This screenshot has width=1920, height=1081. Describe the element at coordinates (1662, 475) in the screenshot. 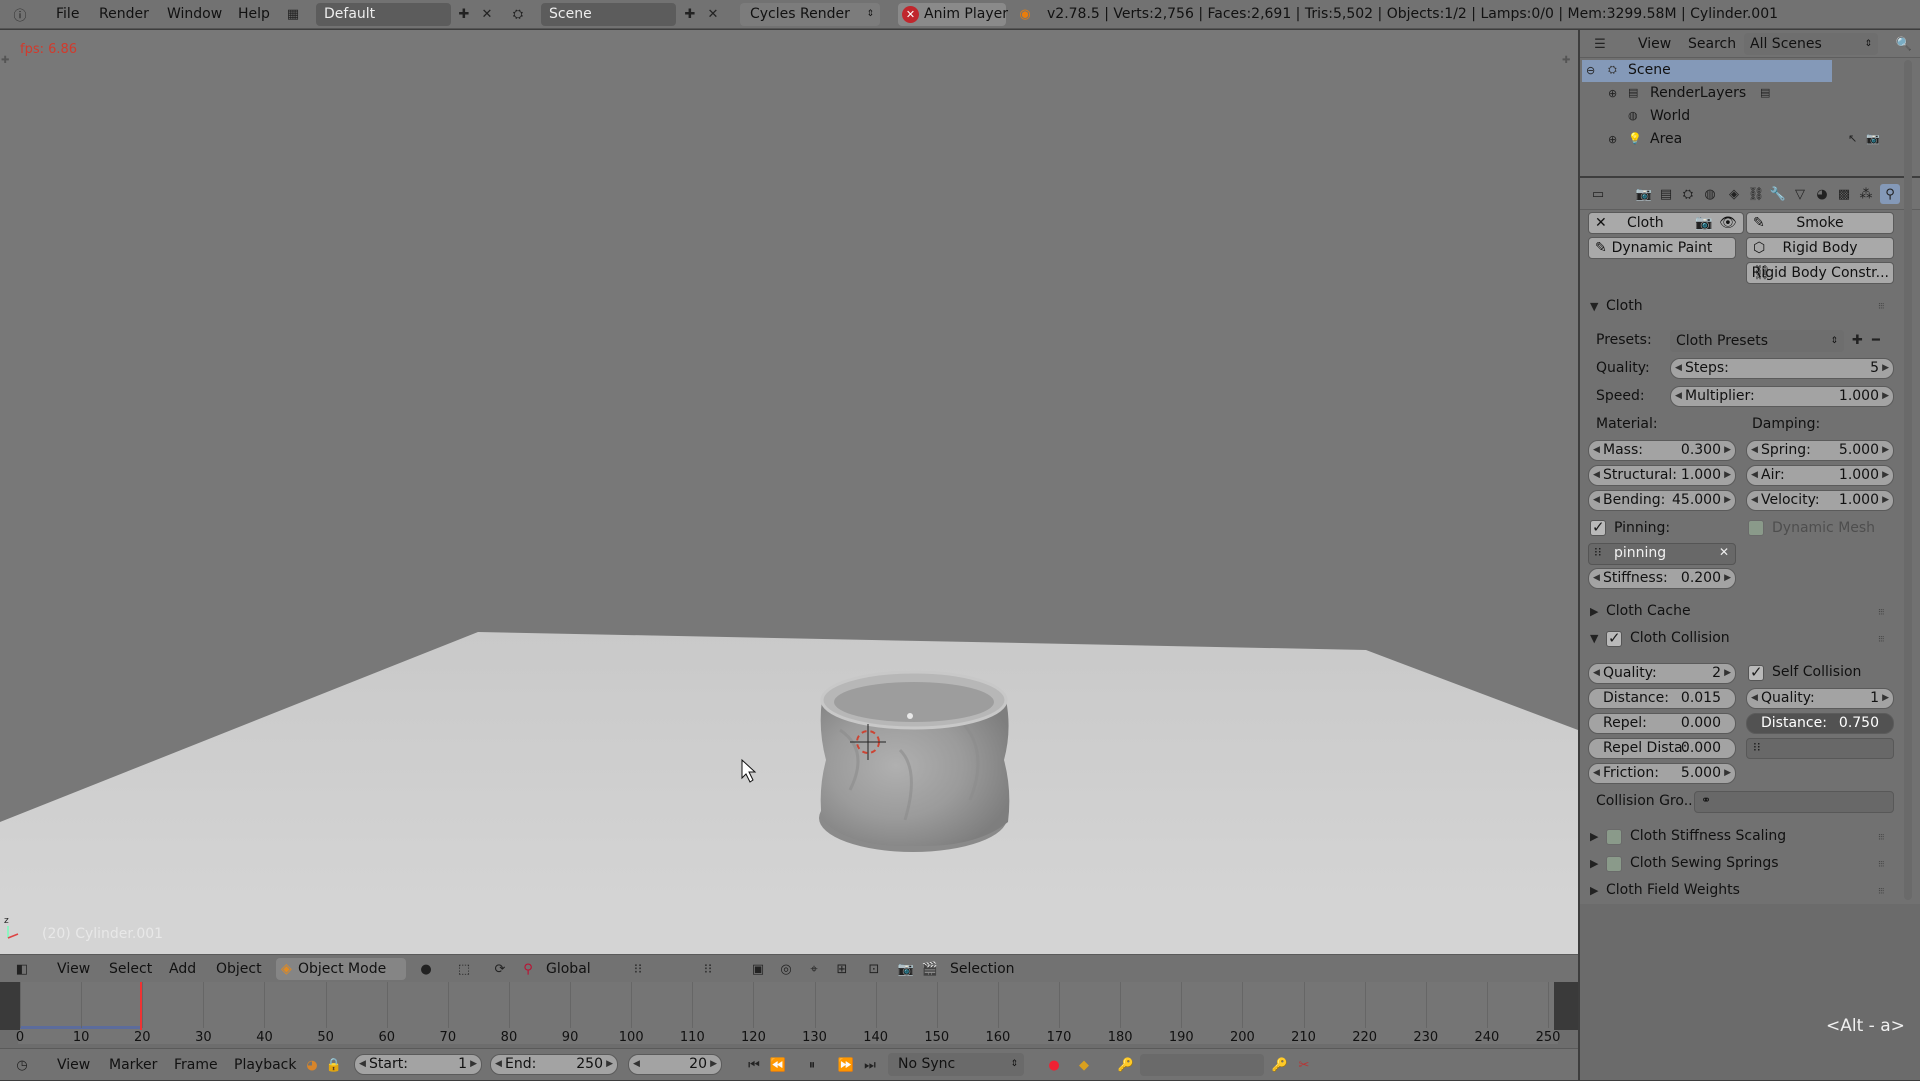

I see `structural-field: ◀ Structural: 1.000 ▶` at that location.